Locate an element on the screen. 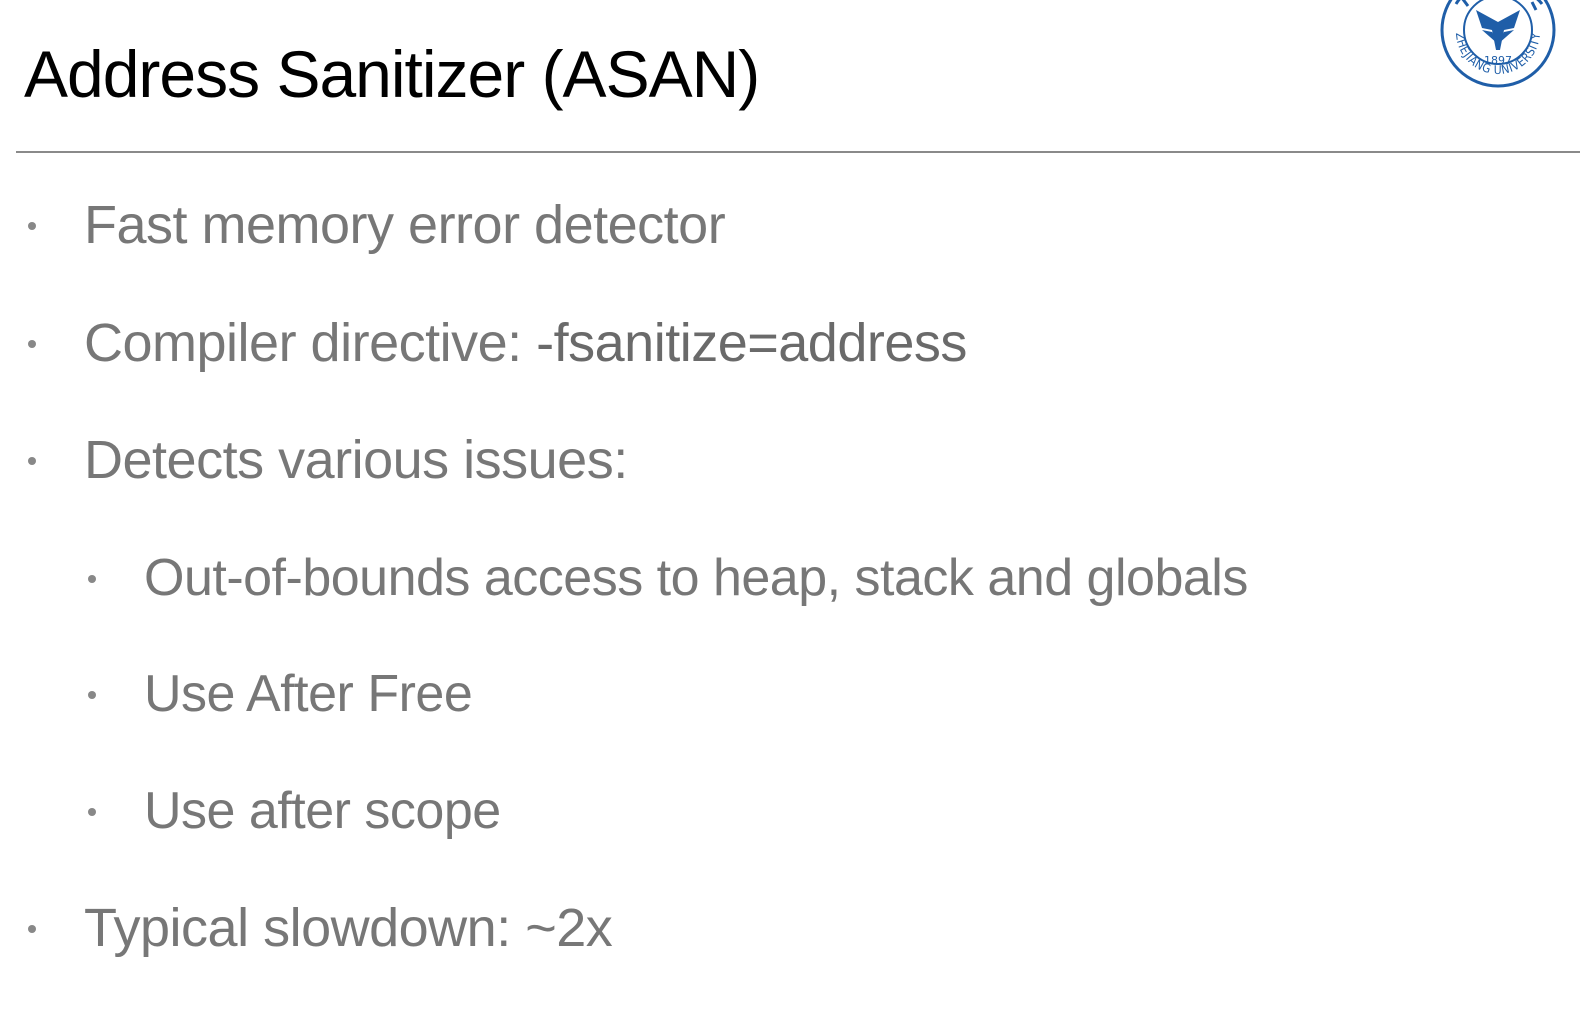 The image size is (1580, 1014). slide-title: Address Sanitizer (ASAN) is located at coordinates (392, 74).